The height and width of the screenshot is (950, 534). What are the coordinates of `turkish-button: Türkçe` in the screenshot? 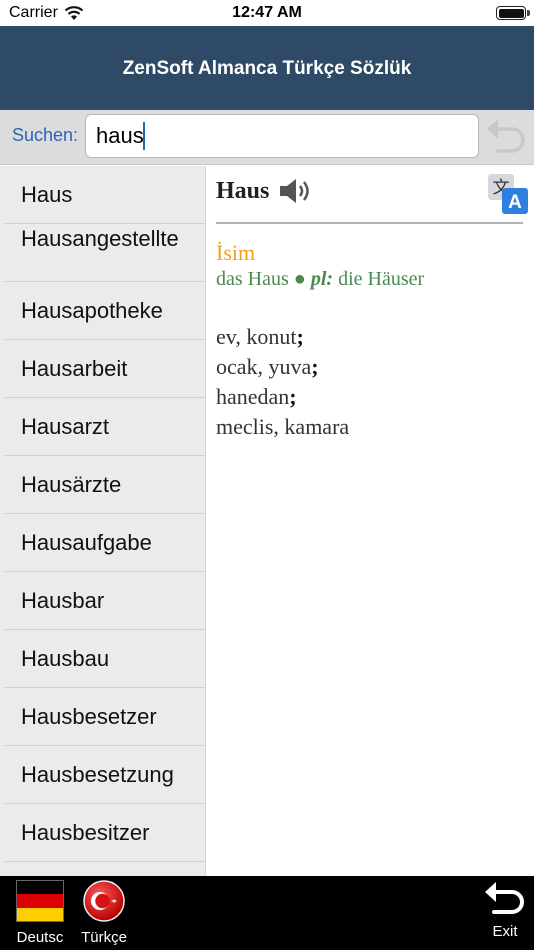 It's located at (104, 914).